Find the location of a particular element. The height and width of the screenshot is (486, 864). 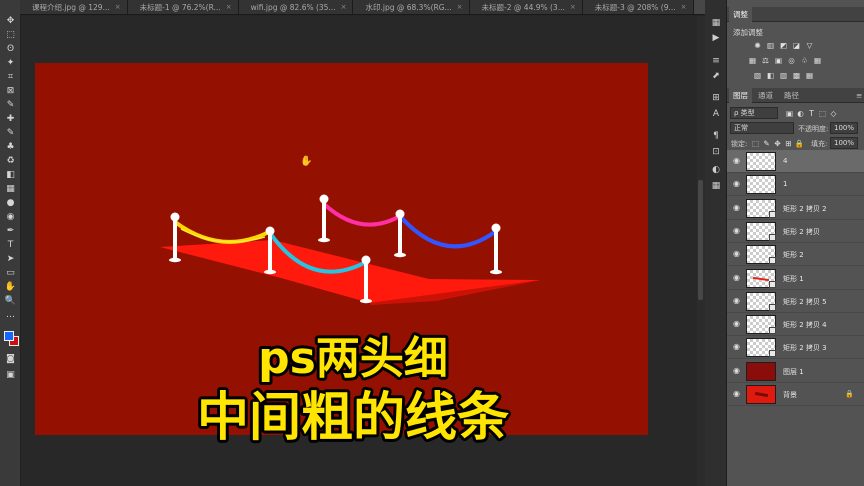

layer-filter-1-icon: ▣ is located at coordinates (789, 113).